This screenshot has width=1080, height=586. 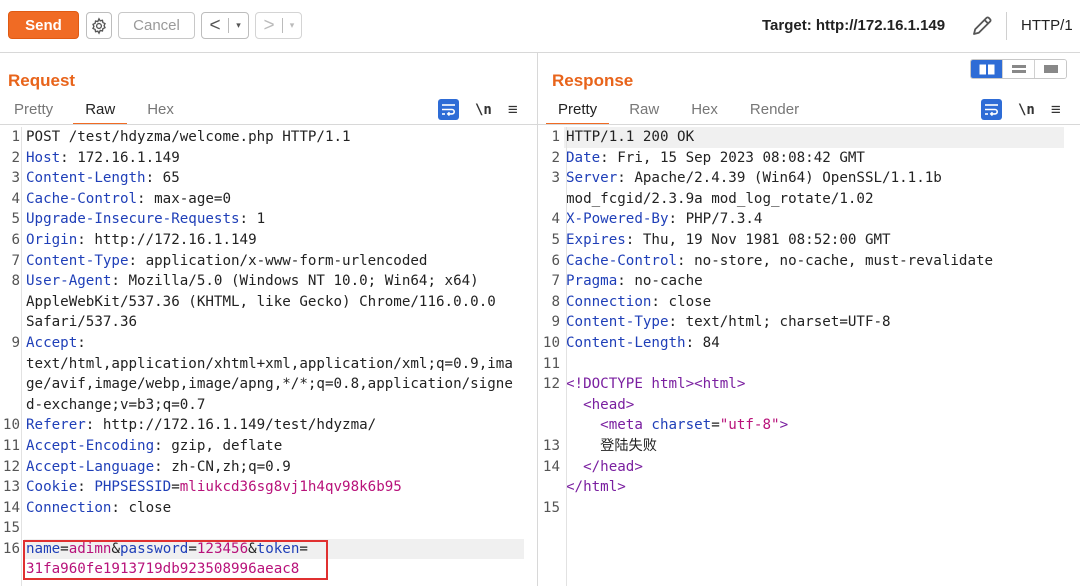 I want to click on line-number: 14, so click(x=551, y=466).